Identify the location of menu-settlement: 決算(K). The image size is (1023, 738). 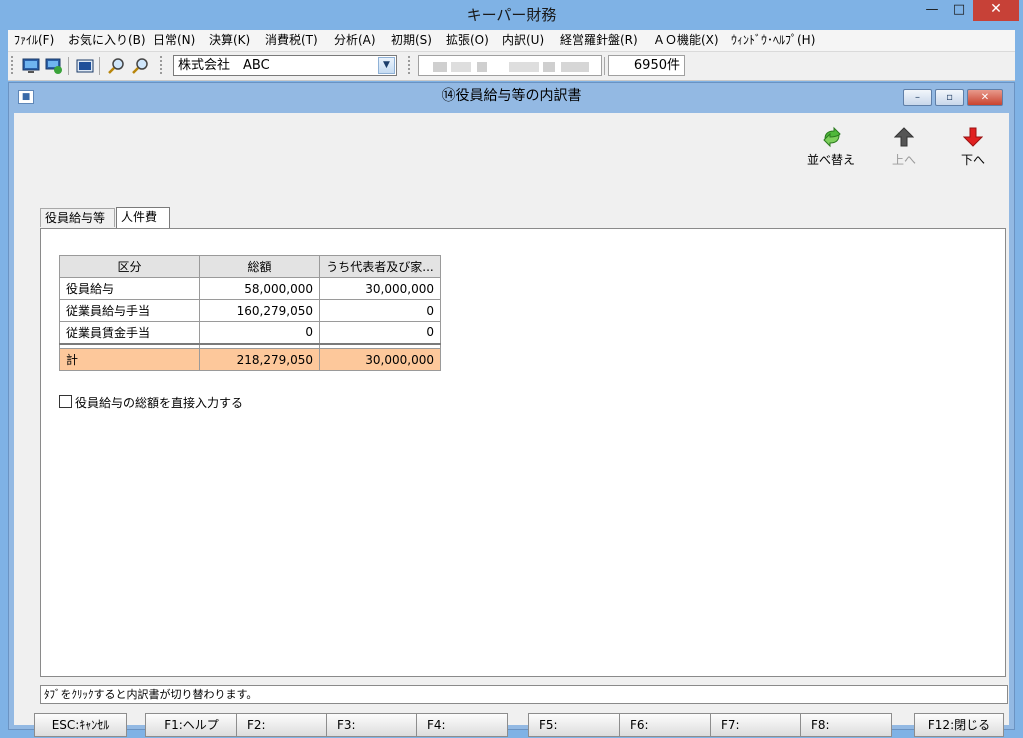
(229, 40).